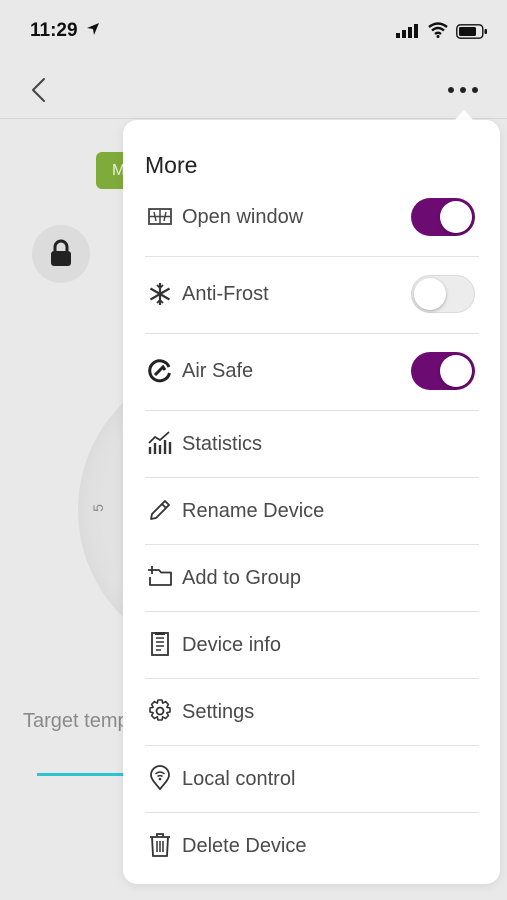 This screenshot has width=507, height=900. I want to click on battery-icon, so click(471, 31).